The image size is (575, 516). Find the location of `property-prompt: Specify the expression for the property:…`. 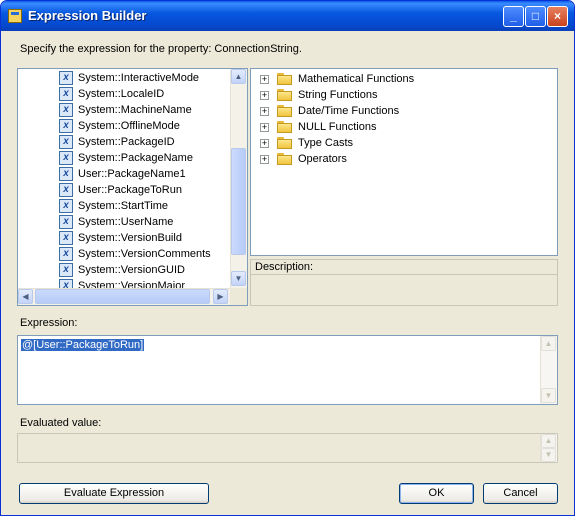

property-prompt: Specify the expression for the property:… is located at coordinates (161, 49).